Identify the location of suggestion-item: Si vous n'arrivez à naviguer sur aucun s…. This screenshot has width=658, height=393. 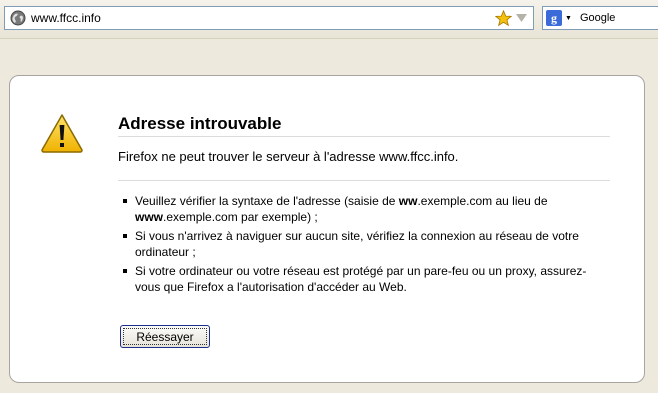
(358, 244).